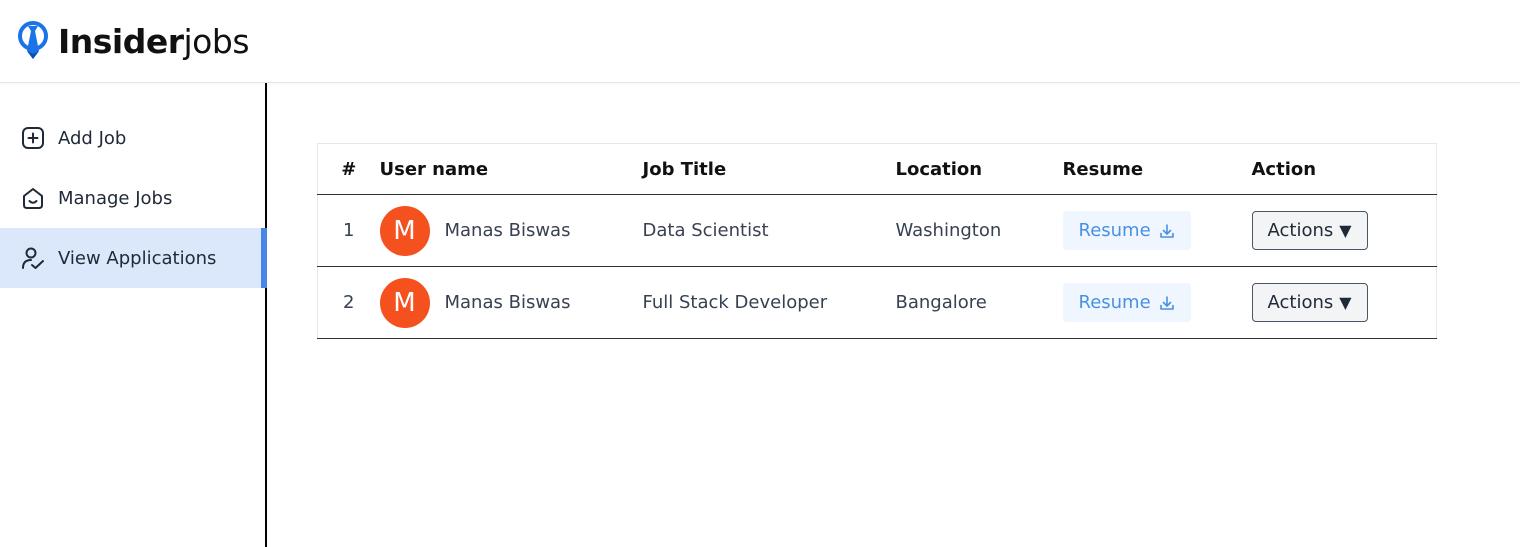 This screenshot has width=1520, height=547. I want to click on header-location: Location, so click(939, 169).